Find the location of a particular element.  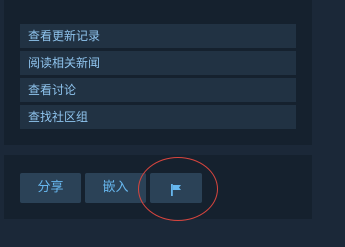

view-update-history-link: 查看更新记录 is located at coordinates (158, 36).